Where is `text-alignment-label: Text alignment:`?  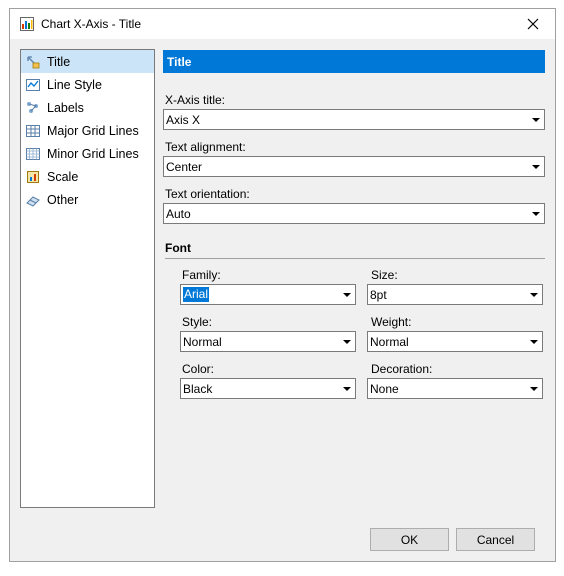 text-alignment-label: Text alignment: is located at coordinates (205, 147).